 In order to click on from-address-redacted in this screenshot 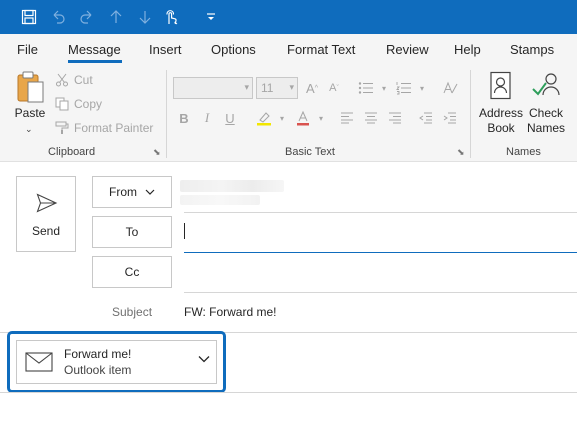, I will do `click(232, 186)`.